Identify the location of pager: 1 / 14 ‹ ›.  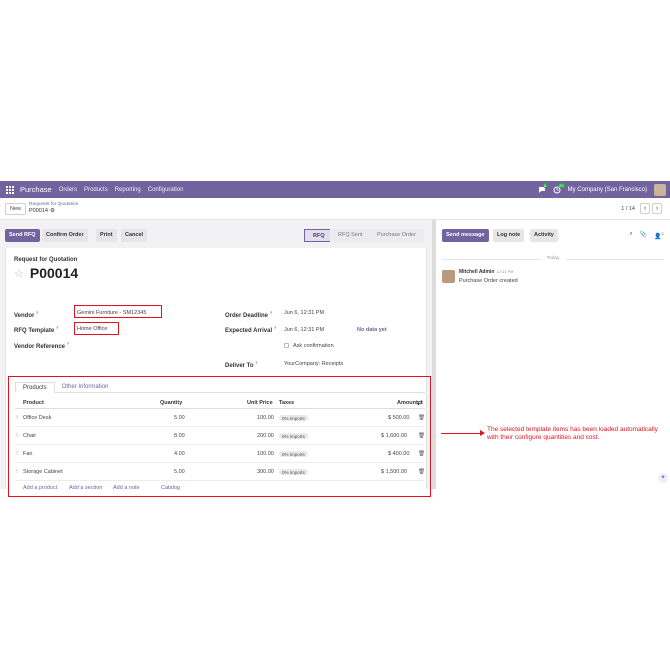
(641, 208).